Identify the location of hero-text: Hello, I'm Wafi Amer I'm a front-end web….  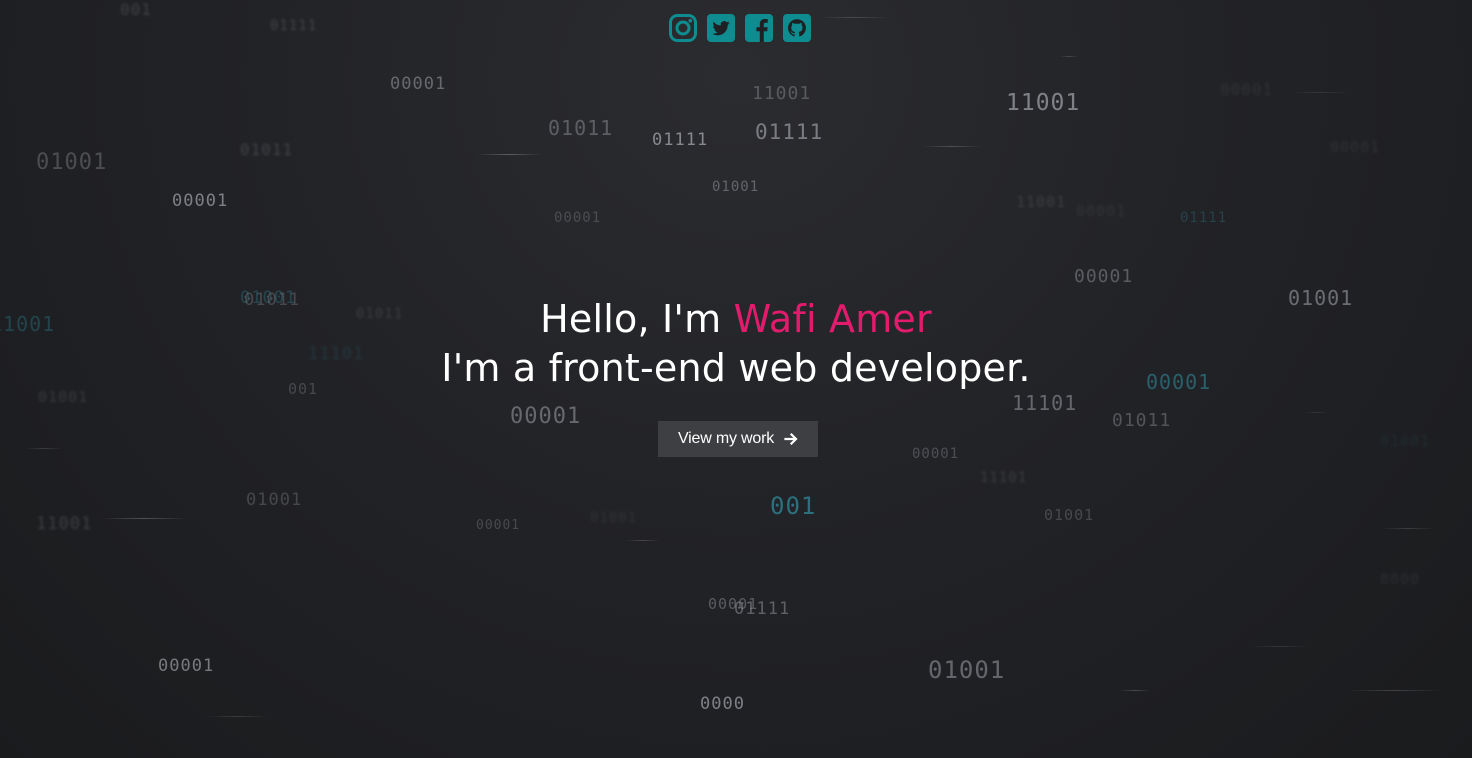
(736, 344).